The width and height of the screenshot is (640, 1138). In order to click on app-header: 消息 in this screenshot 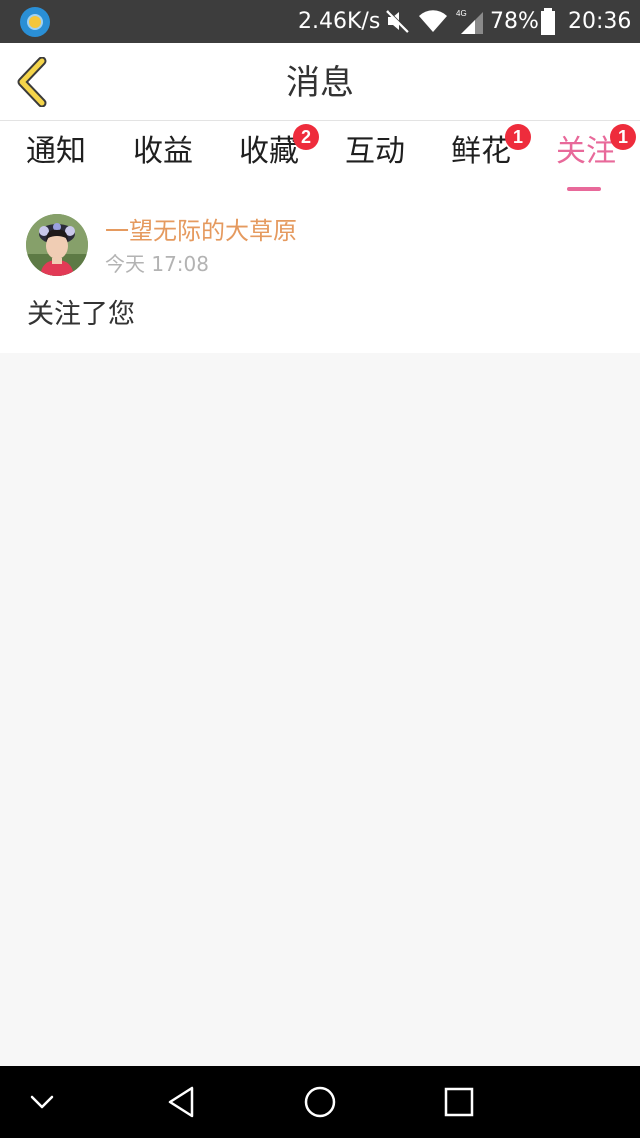, I will do `click(320, 82)`.